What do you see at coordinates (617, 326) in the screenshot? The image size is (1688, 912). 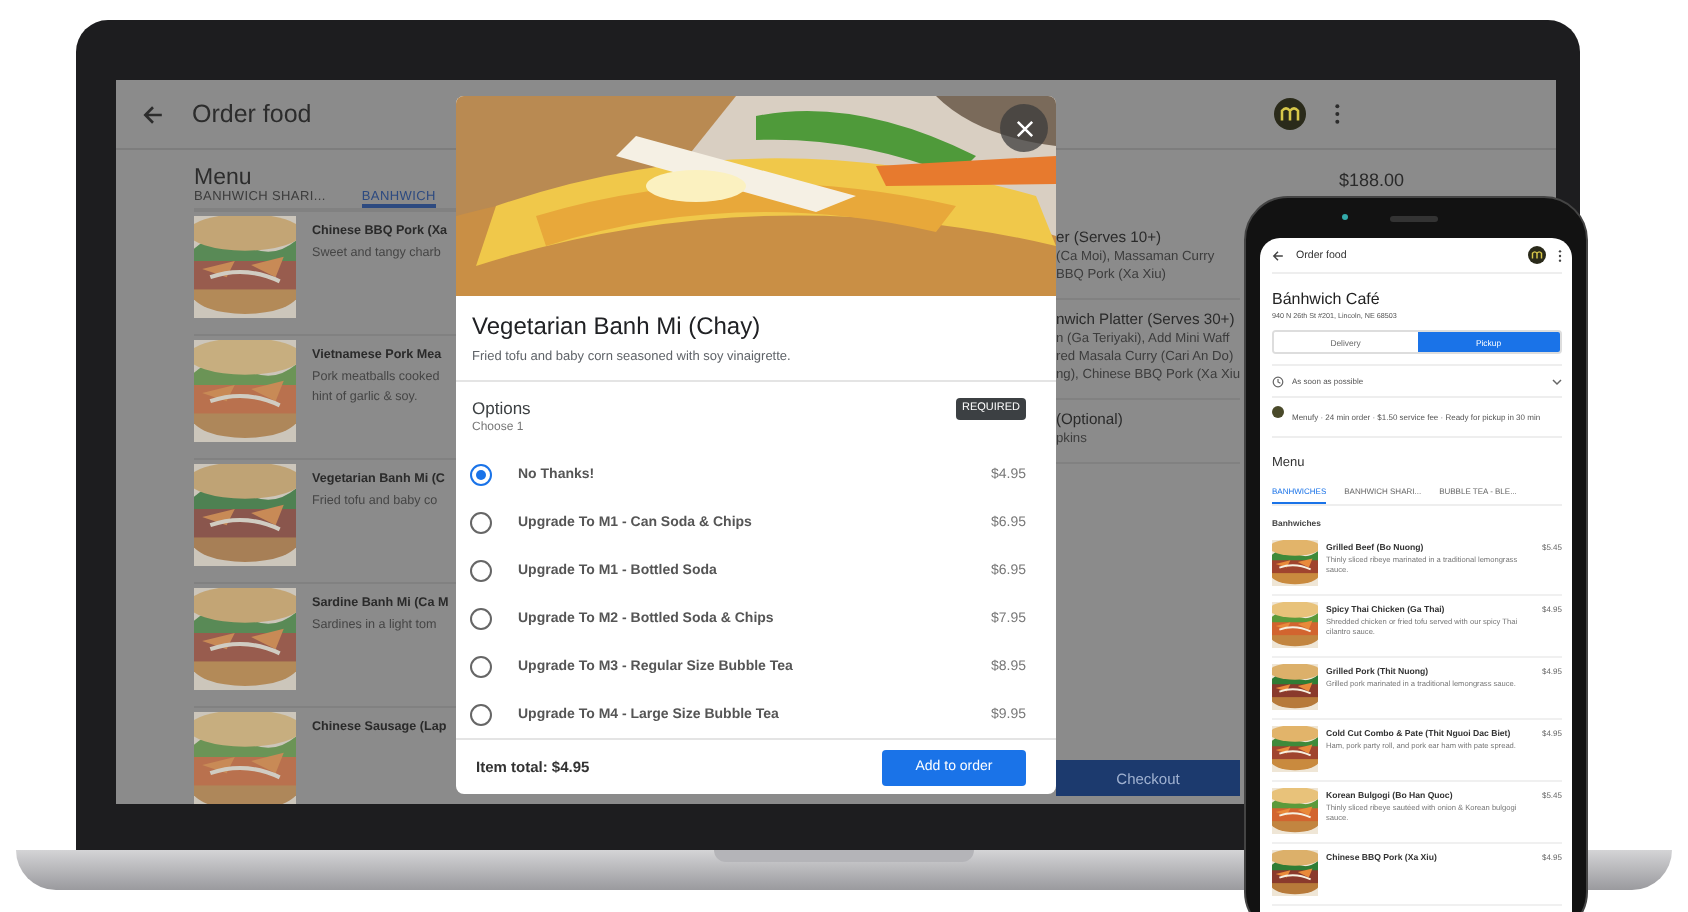 I see `dialog-title: Vegetarian Banh Mi (Chay)` at bounding box center [617, 326].